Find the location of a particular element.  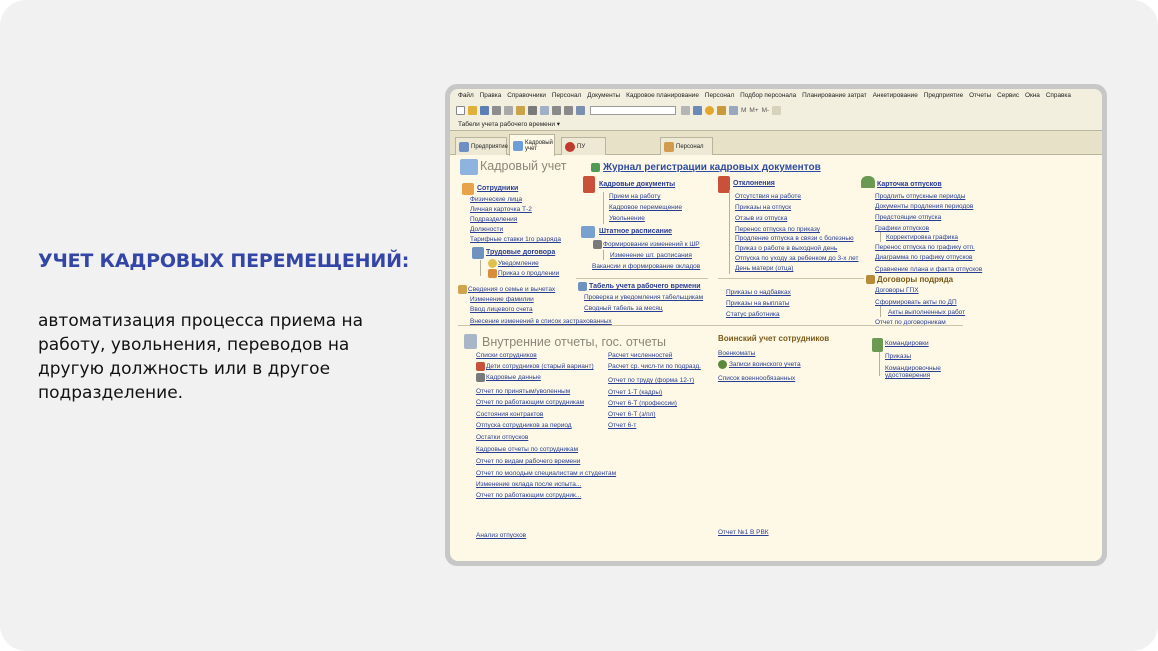

memory-minus-button: M- is located at coordinates (766, 110).